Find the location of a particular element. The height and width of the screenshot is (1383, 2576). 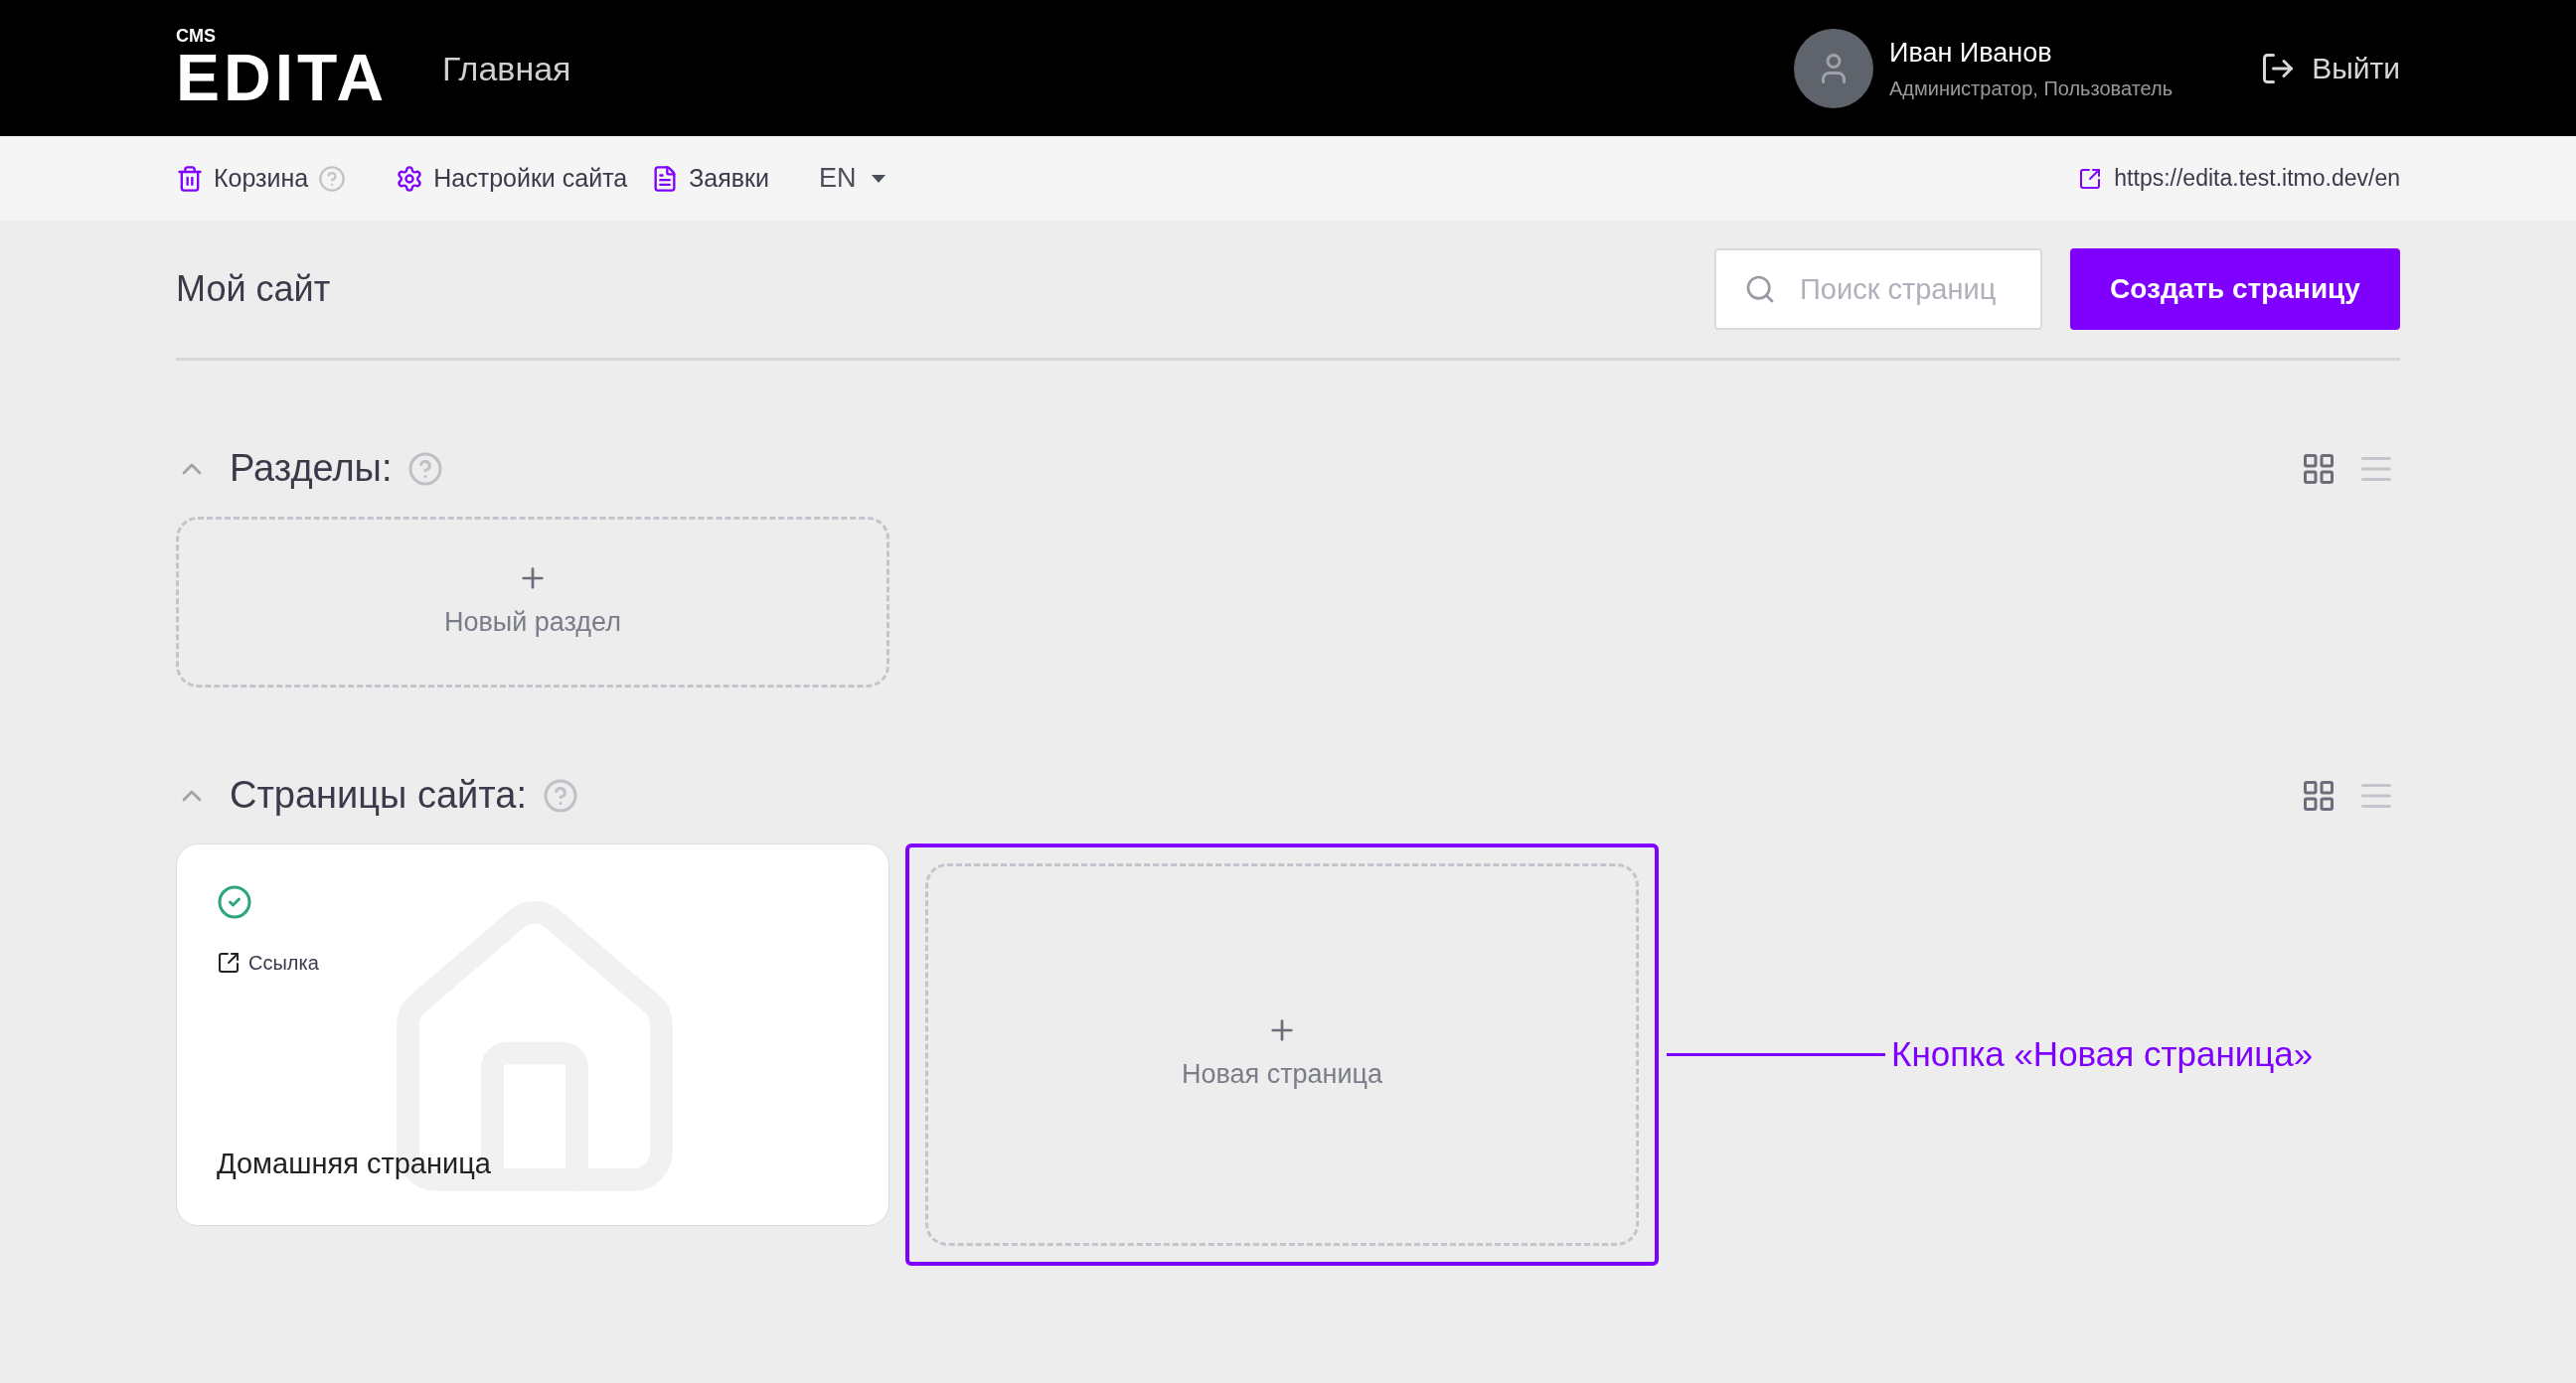

annotation-text: Кнопка «Новая страница» is located at coordinates (2102, 1054).